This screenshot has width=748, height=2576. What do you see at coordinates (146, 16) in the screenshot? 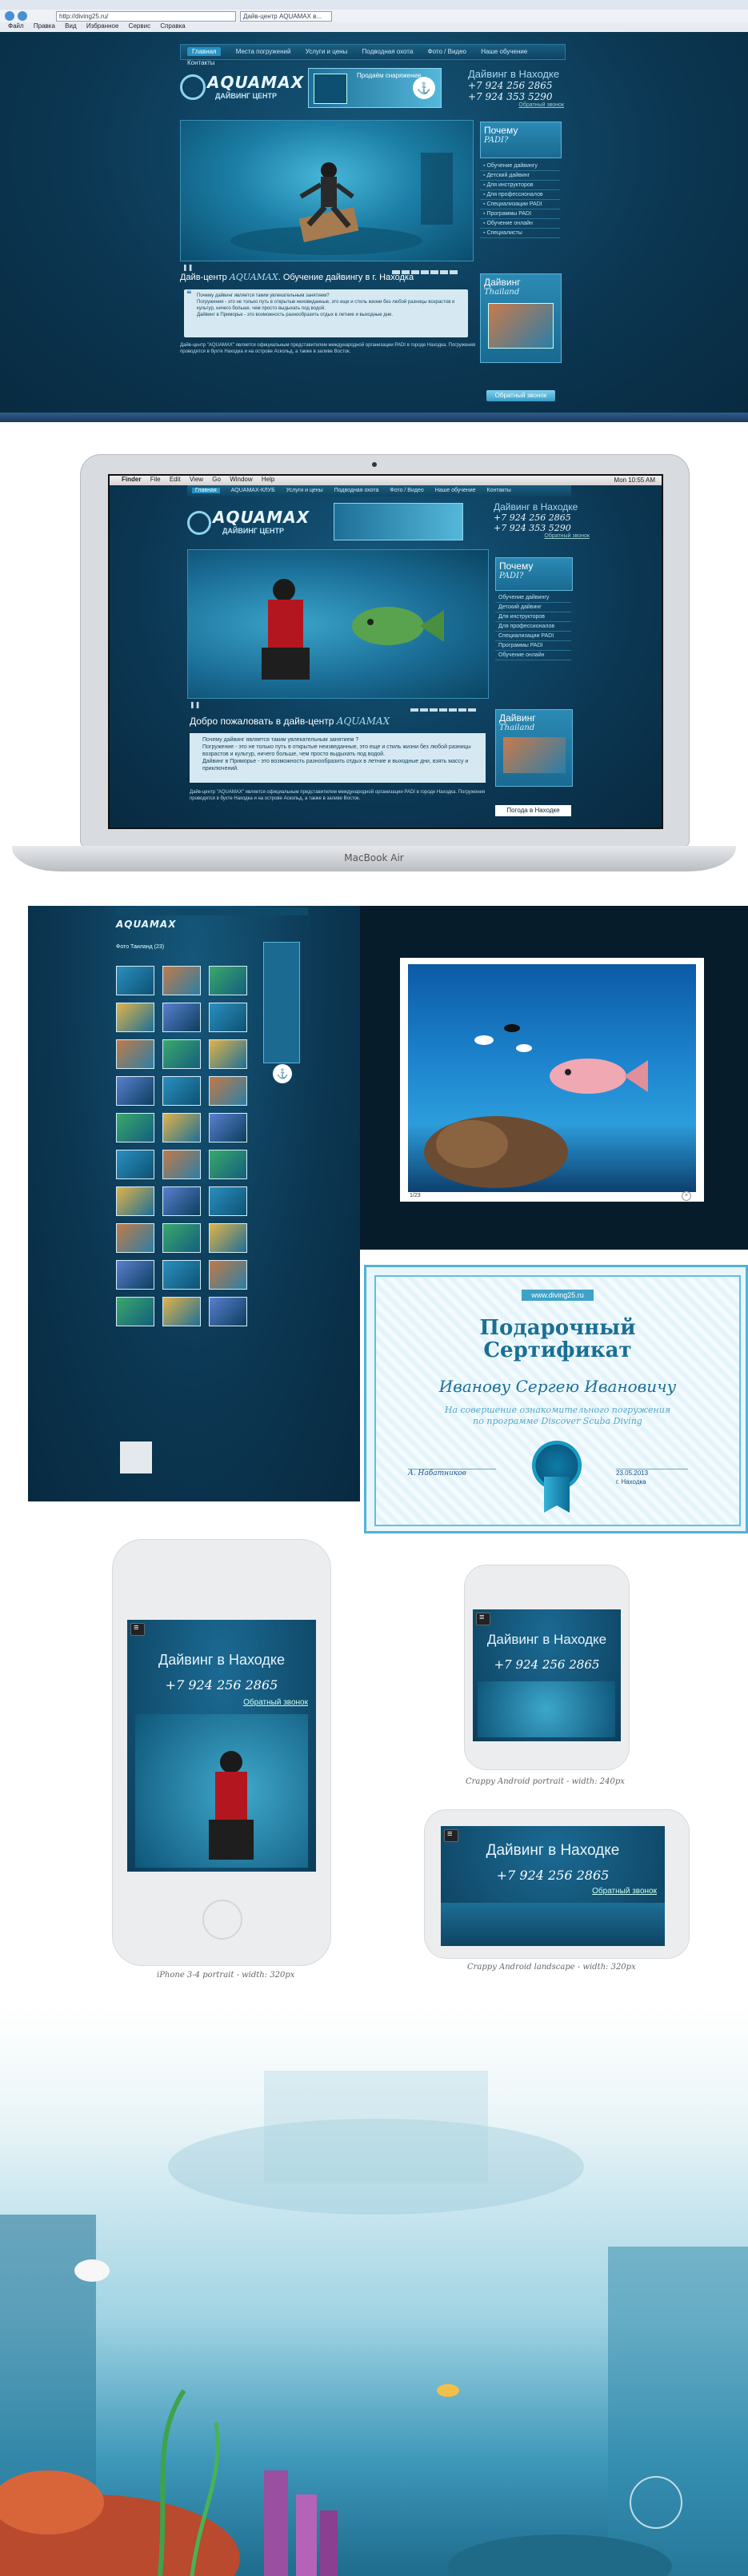
I see `url-input: http://diving25.ru/` at bounding box center [146, 16].